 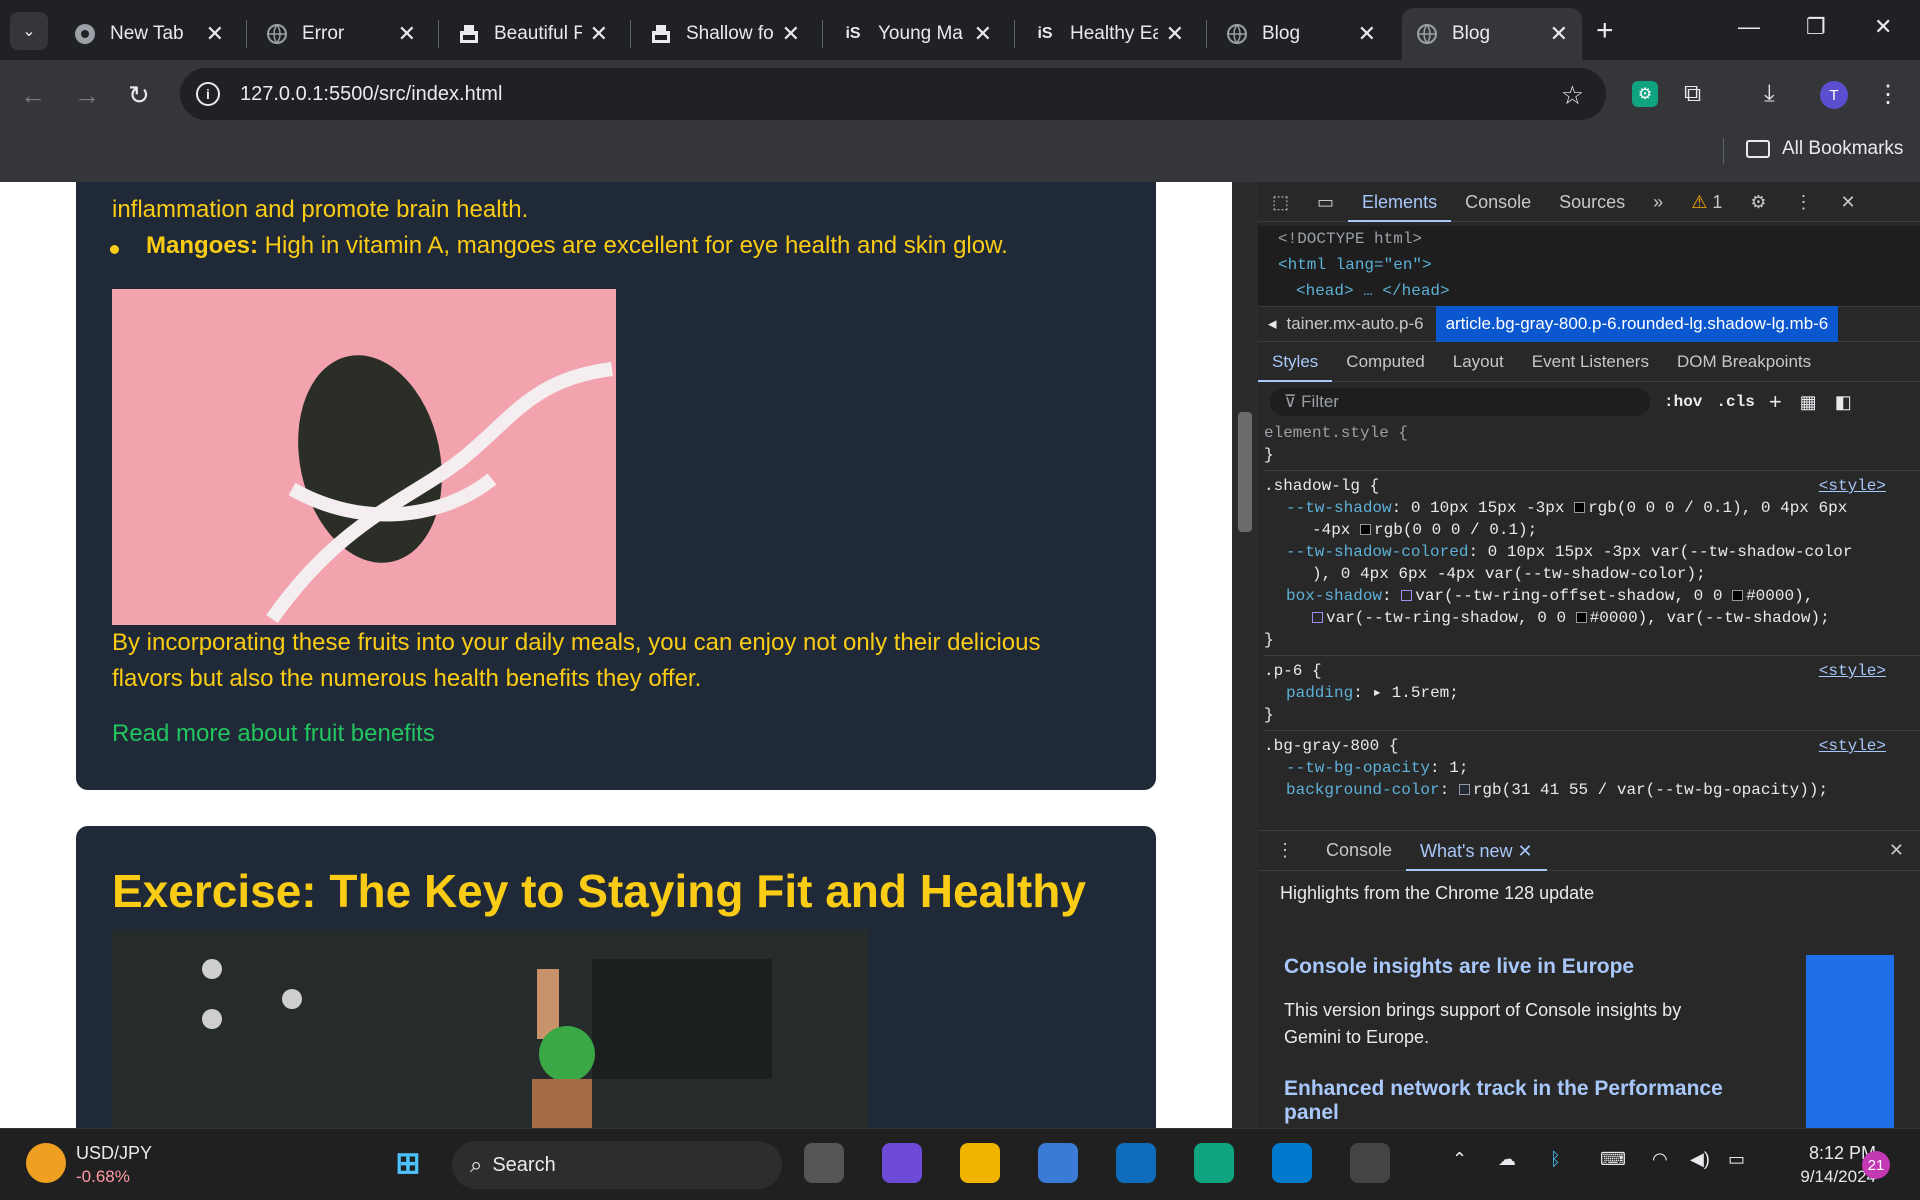 I want to click on filter-input: ⊽ Filter, so click(x=1460, y=402).